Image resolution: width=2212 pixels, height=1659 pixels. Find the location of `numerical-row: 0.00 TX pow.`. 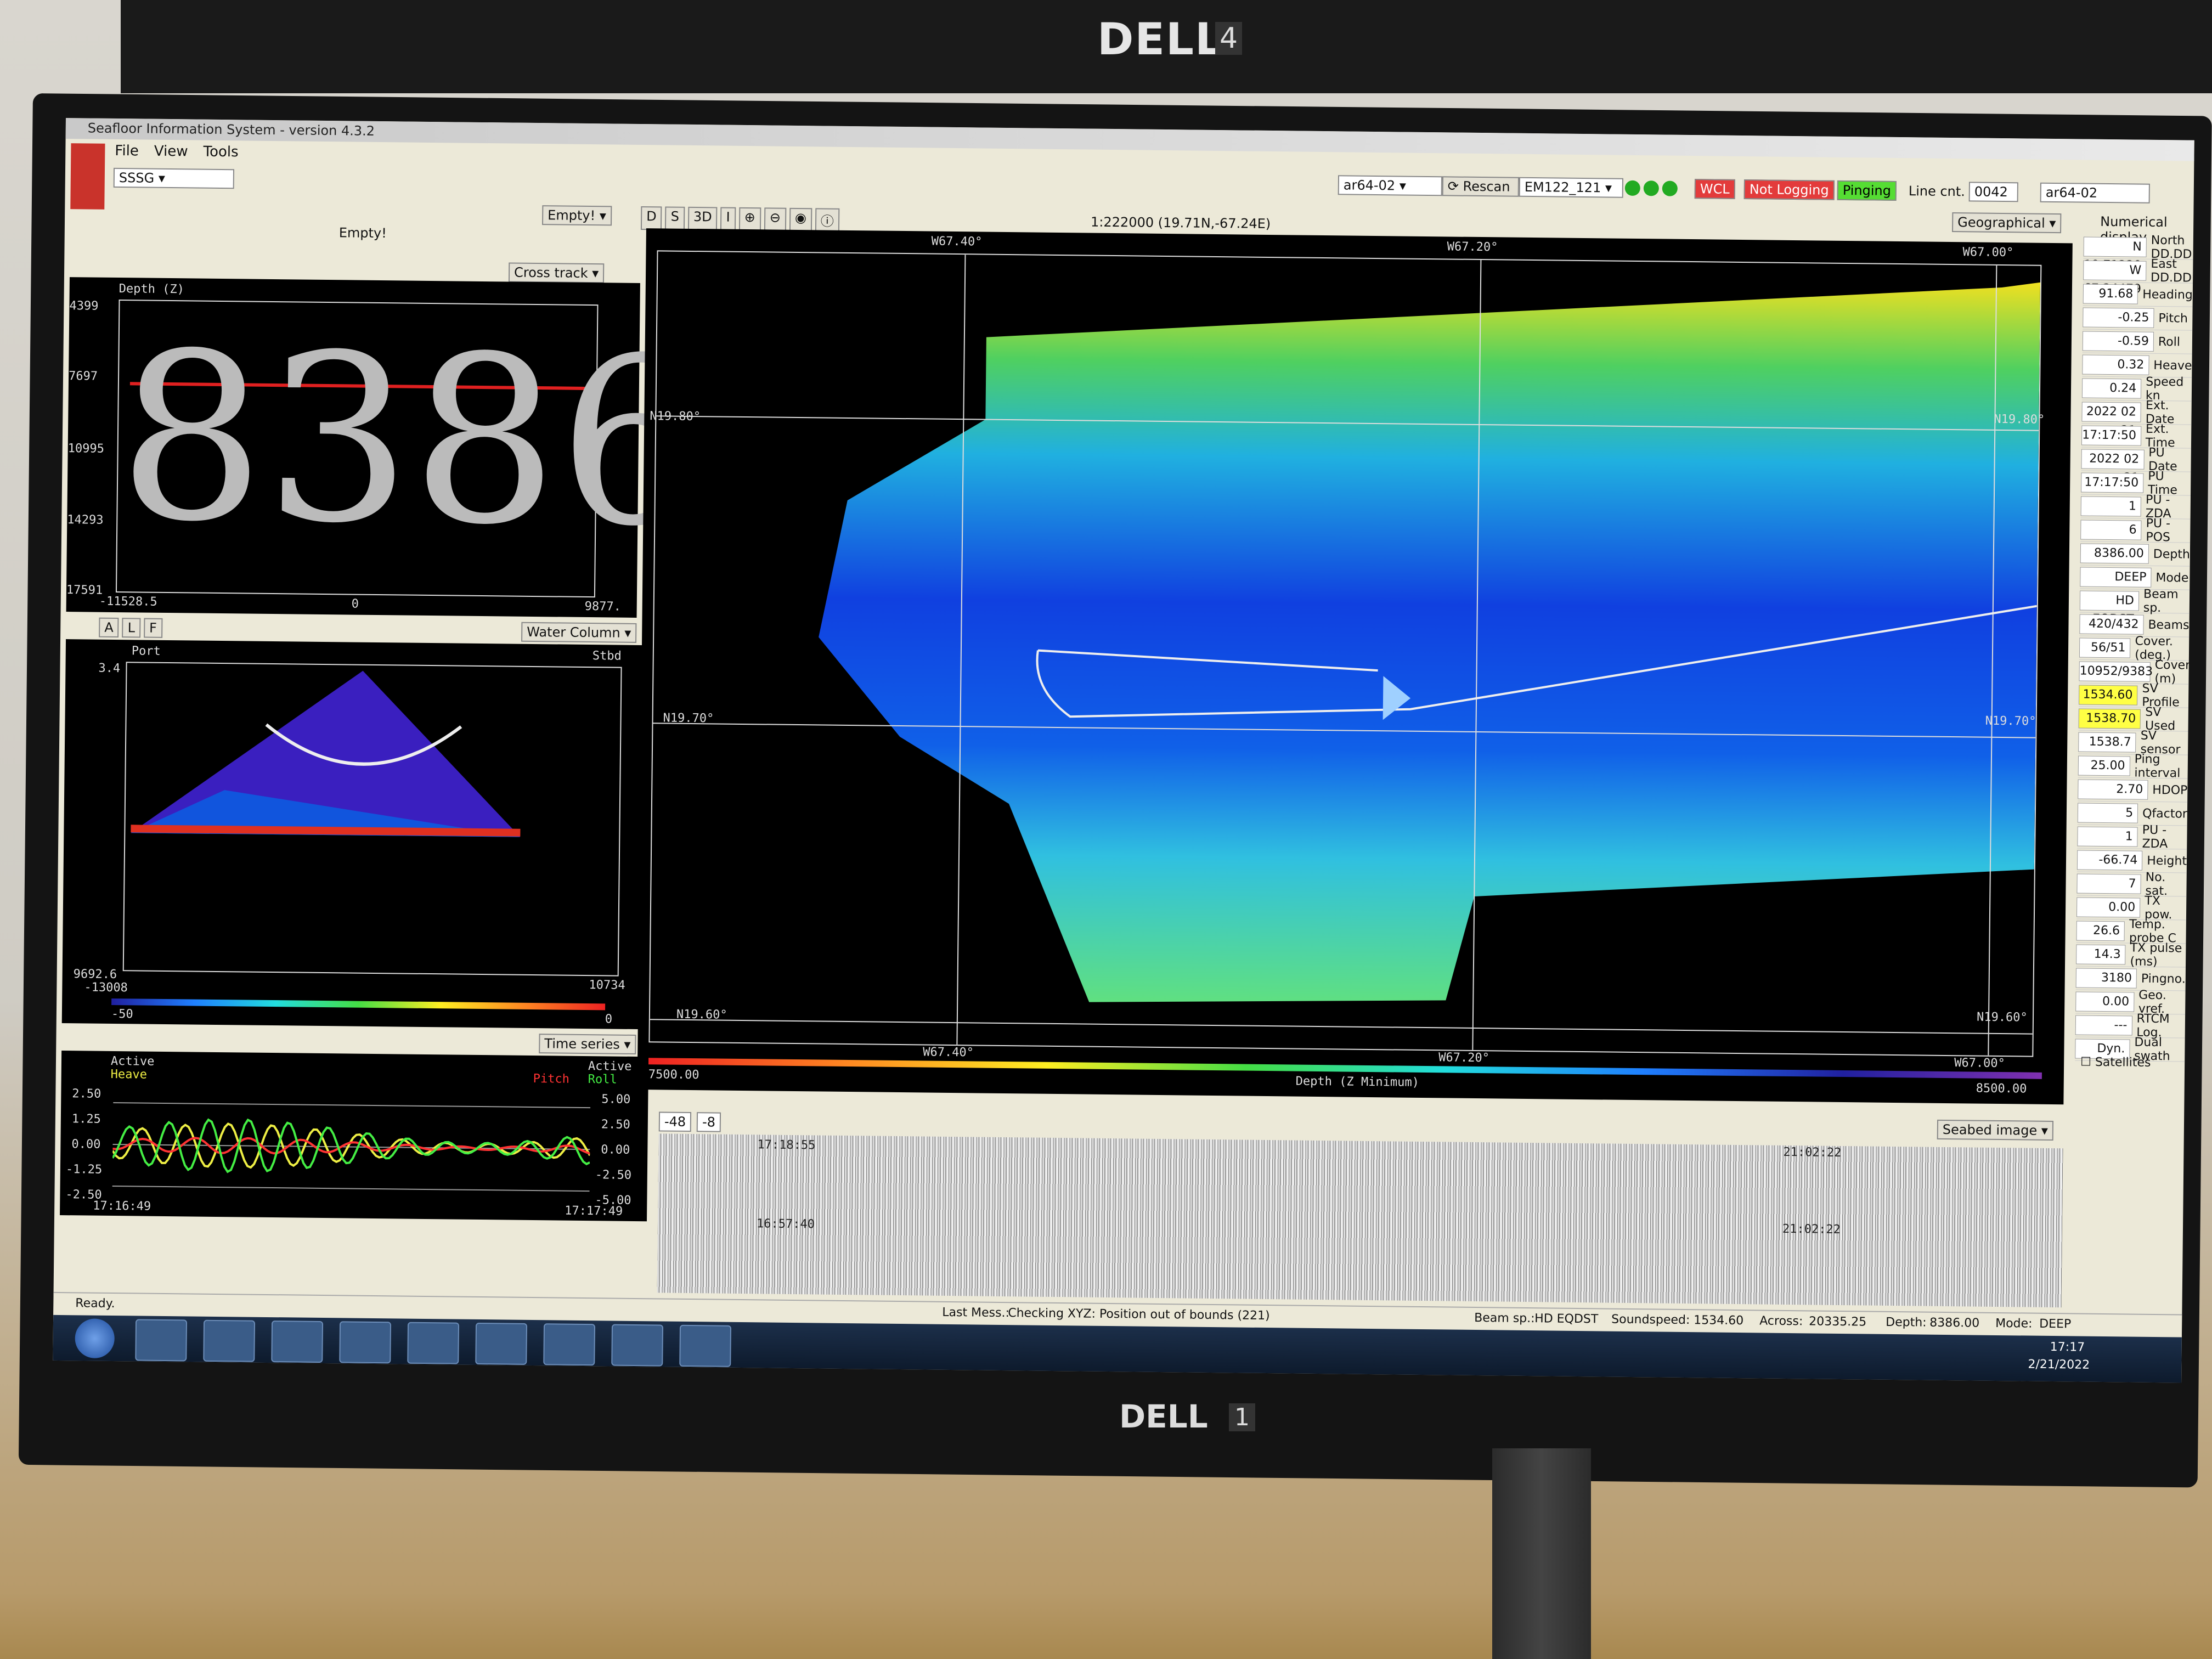

numerical-row: 0.00 TX pow. is located at coordinates (2131, 908).